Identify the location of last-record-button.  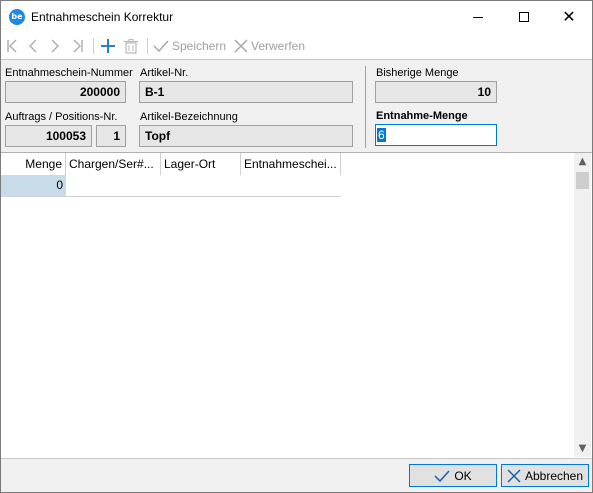
(78, 46).